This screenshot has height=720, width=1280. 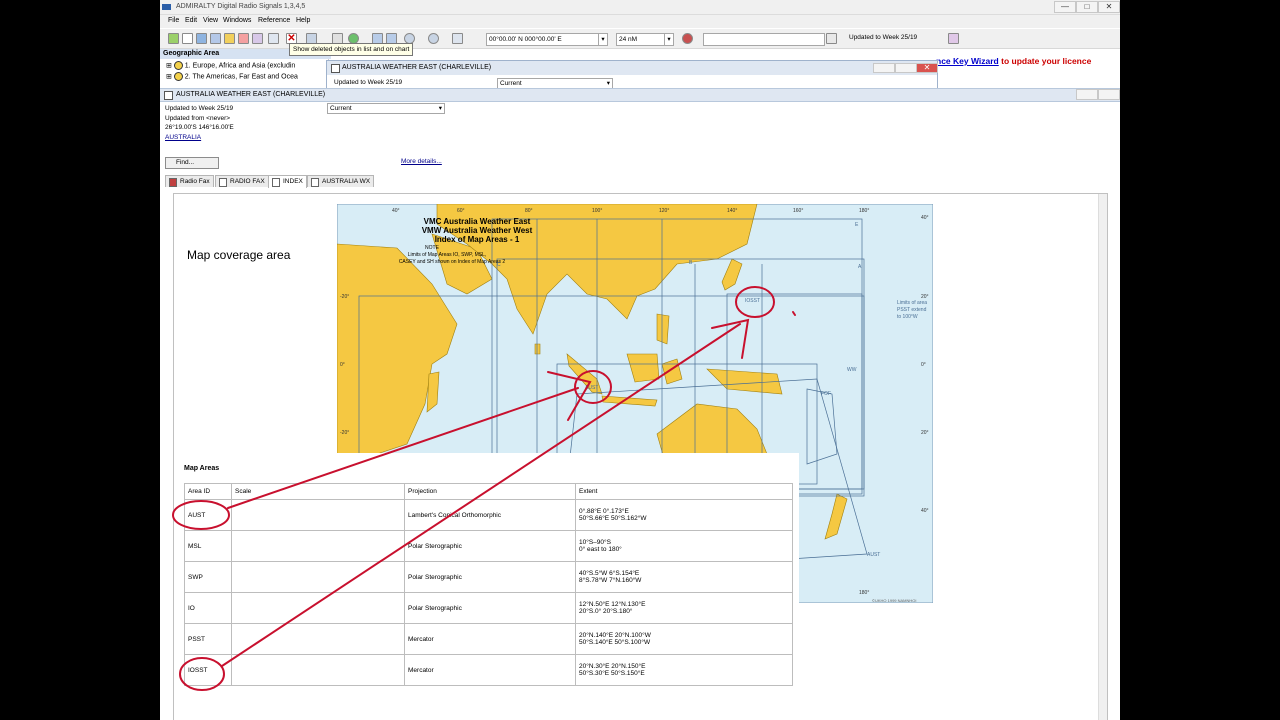 What do you see at coordinates (202, 468) in the screenshot?
I see `map-areas-heading: Map Areas` at bounding box center [202, 468].